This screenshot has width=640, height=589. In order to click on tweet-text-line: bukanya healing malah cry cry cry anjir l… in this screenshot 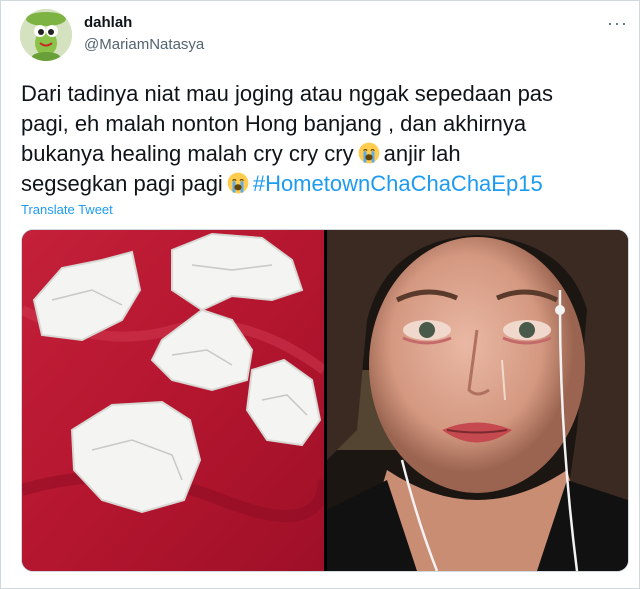, I will do `click(321, 154)`.